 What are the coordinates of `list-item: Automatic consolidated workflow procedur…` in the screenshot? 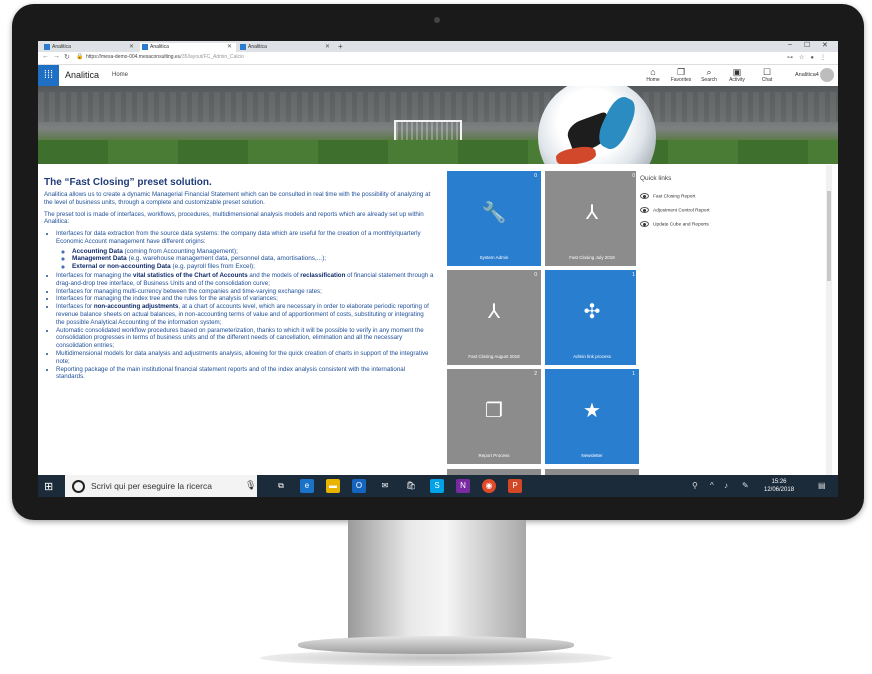 It's located at (245, 338).